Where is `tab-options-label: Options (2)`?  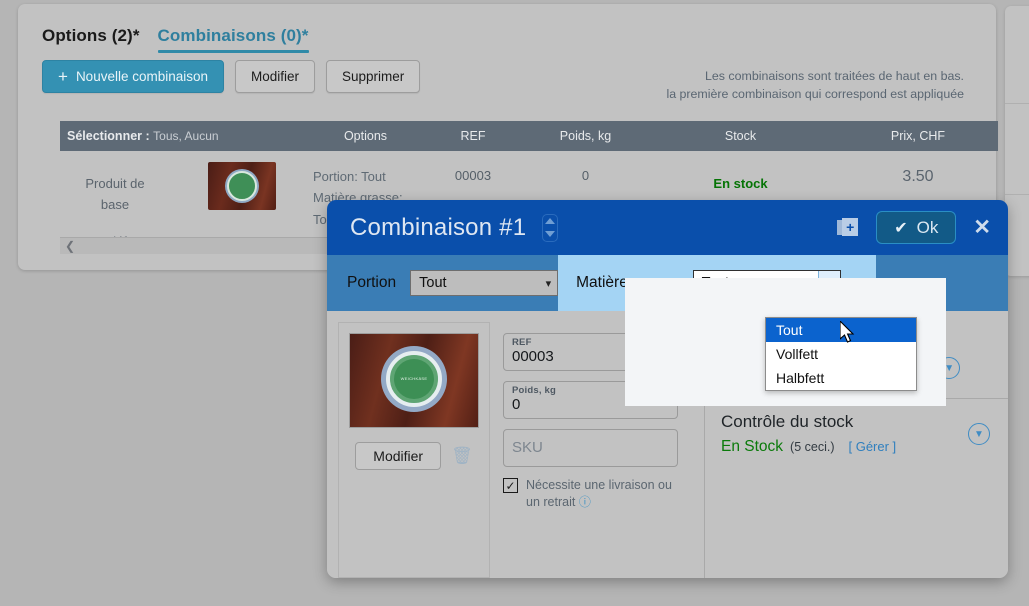 tab-options-label: Options (2) is located at coordinates (87, 35).